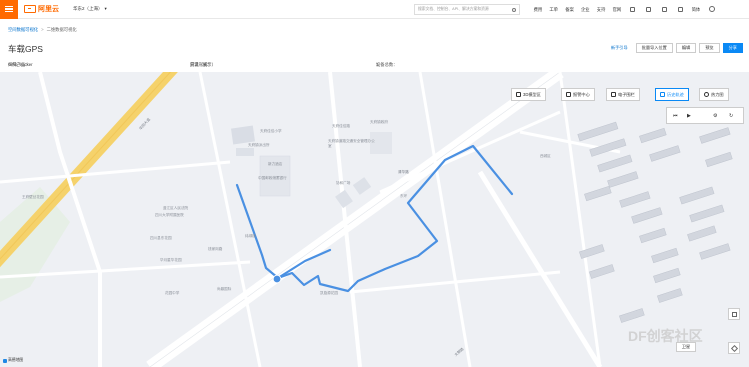 The image size is (749, 367). What do you see at coordinates (215, 249) in the screenshot?
I see `map-label: 钱家岗路` at bounding box center [215, 249].